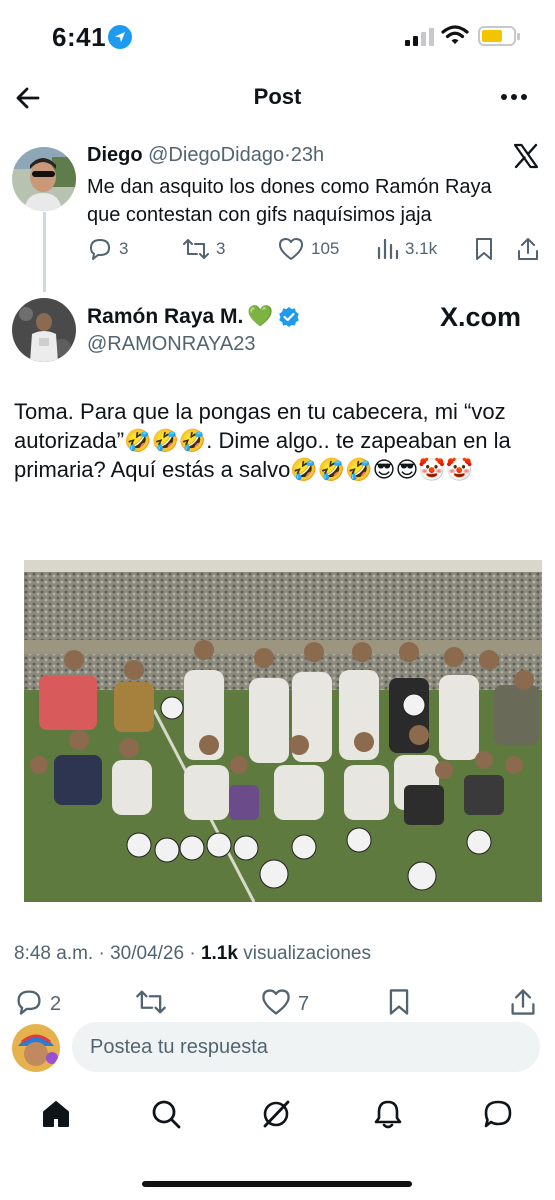  I want to click on timestamp-date: 8:48 a.m. · 30/04/26 ·, so click(107, 953).